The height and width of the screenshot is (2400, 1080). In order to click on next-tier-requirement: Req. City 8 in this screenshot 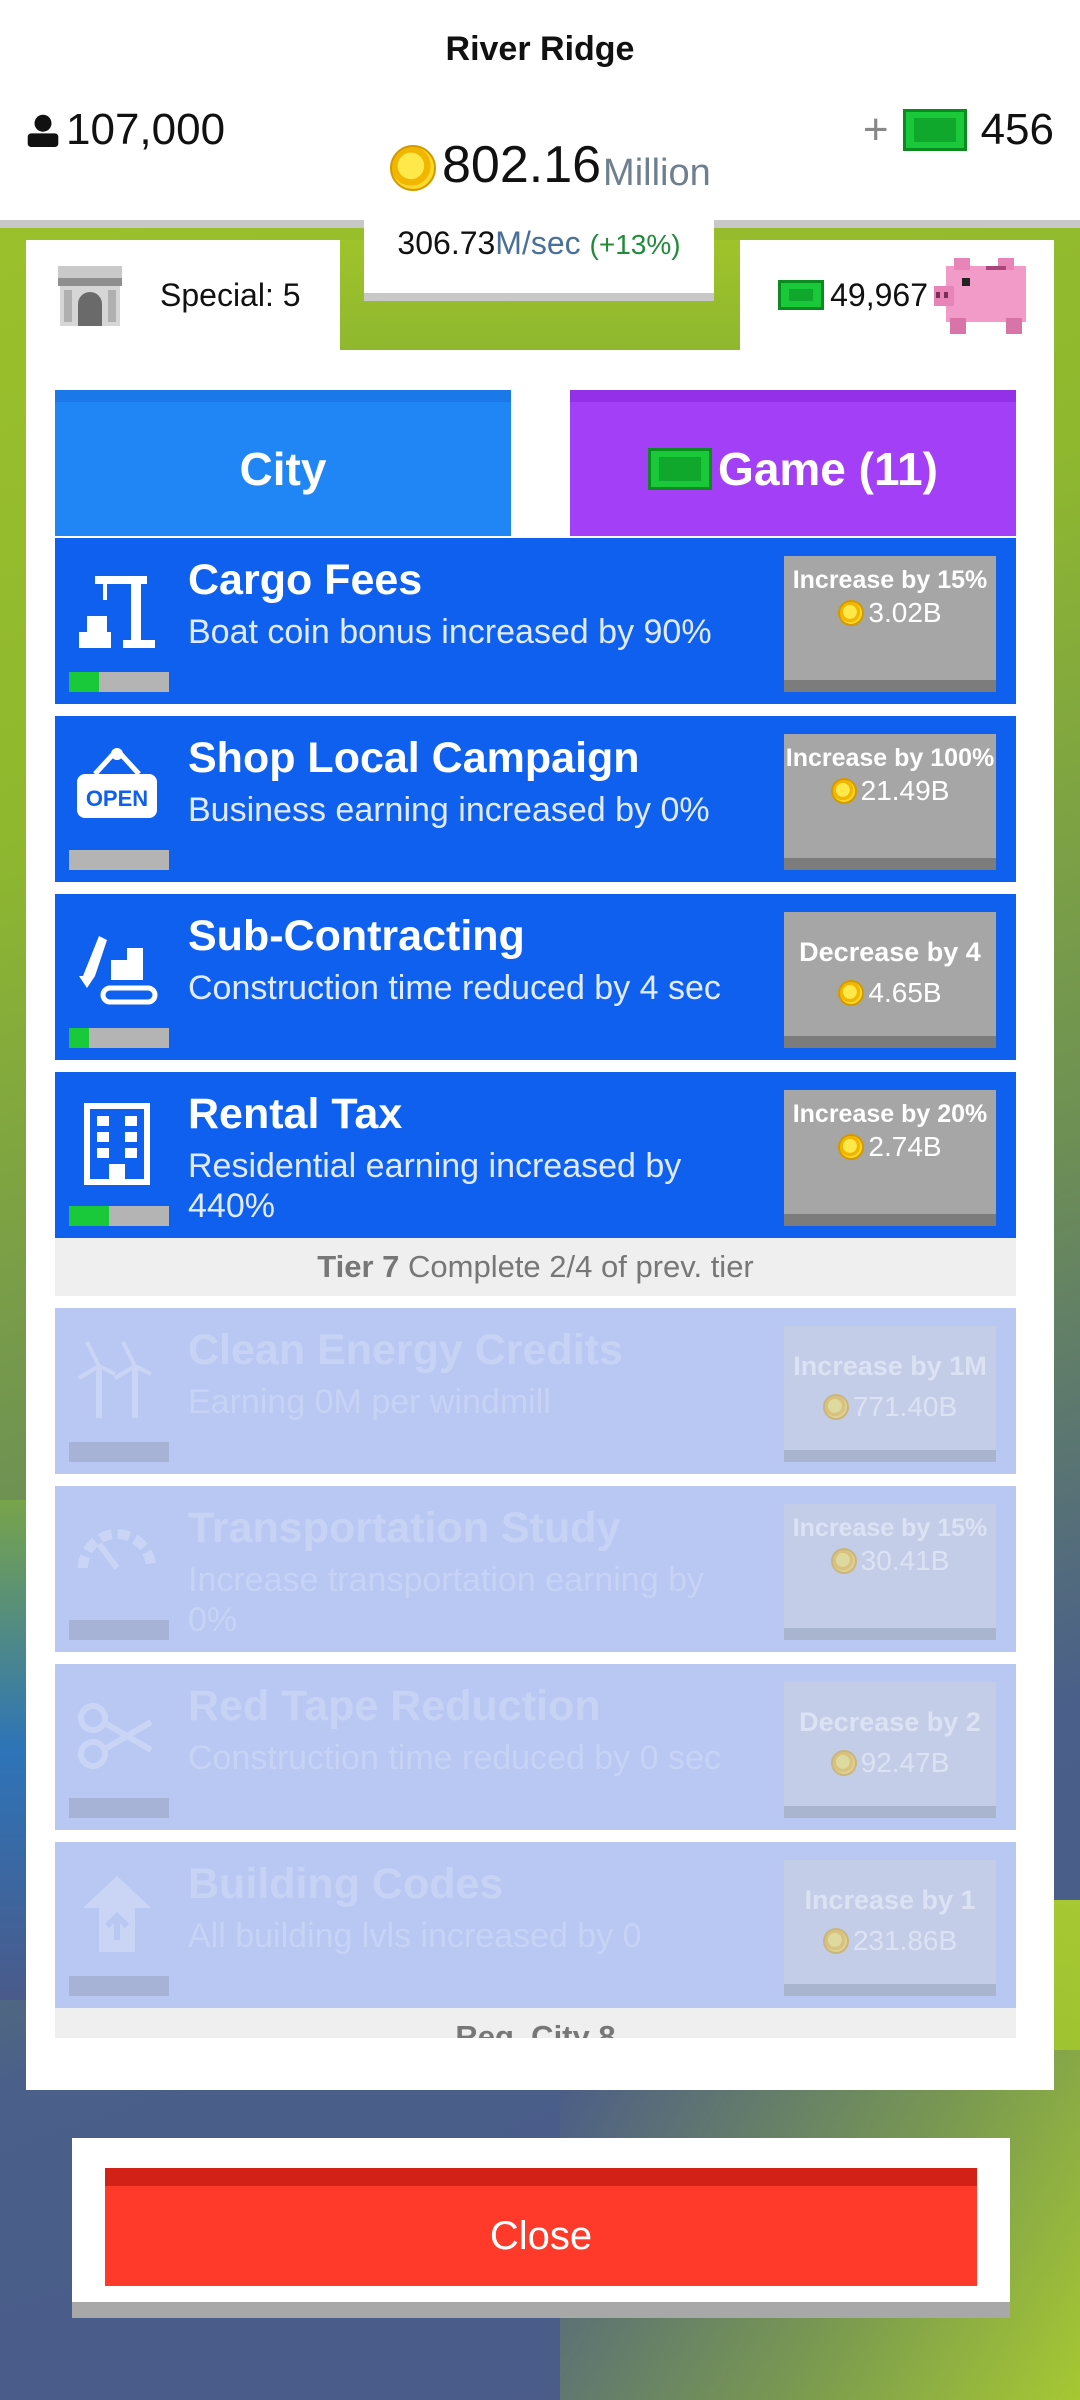, I will do `click(535, 2023)`.